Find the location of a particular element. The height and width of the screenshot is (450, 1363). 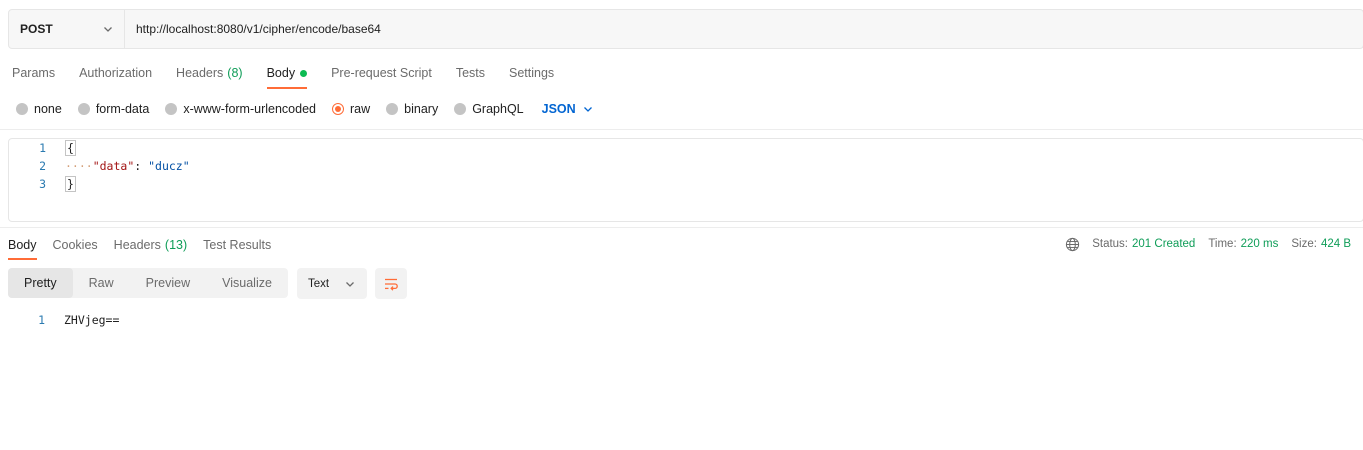

json-key: "data" is located at coordinates (113, 166).